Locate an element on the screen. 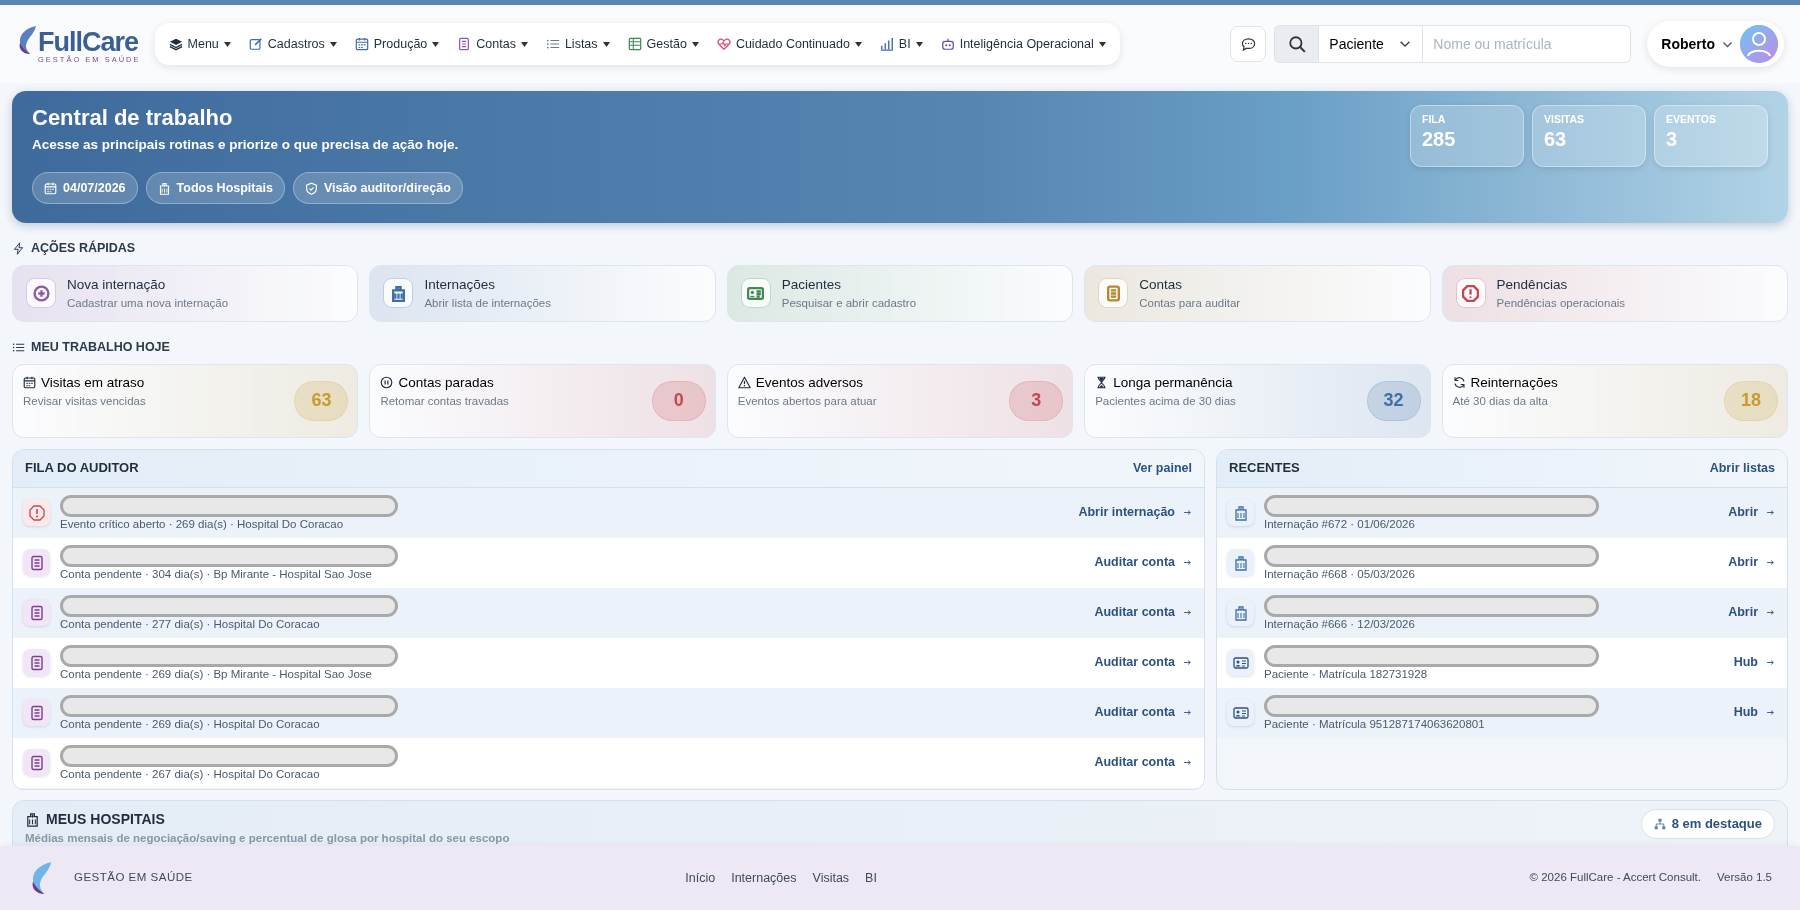 The height and width of the screenshot is (910, 1800). filter-chip: 04/07/2026 is located at coordinates (85, 188).